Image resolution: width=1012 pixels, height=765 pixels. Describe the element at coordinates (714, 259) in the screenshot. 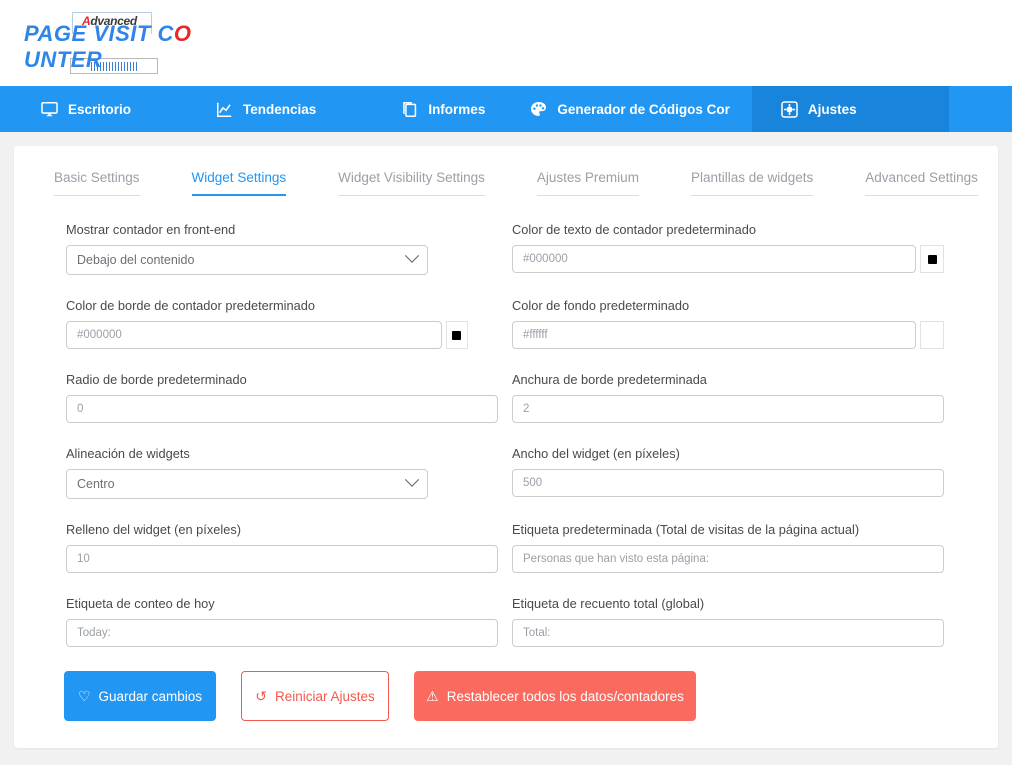

I see `input-text-color: #000000` at that location.